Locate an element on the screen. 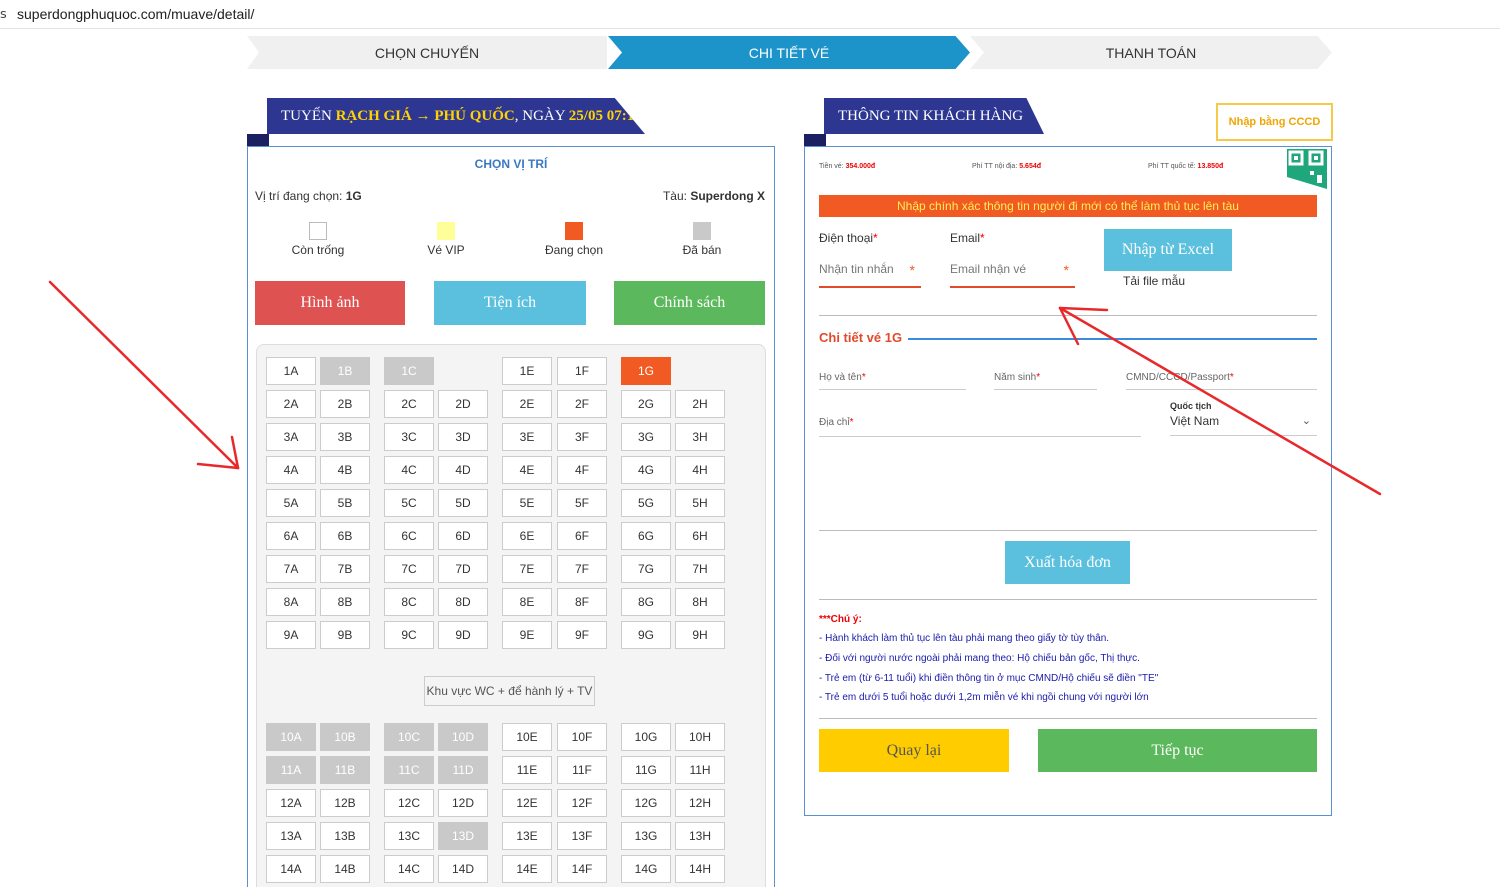 The height and width of the screenshot is (887, 1500). seat-3b: 3B is located at coordinates (345, 437).